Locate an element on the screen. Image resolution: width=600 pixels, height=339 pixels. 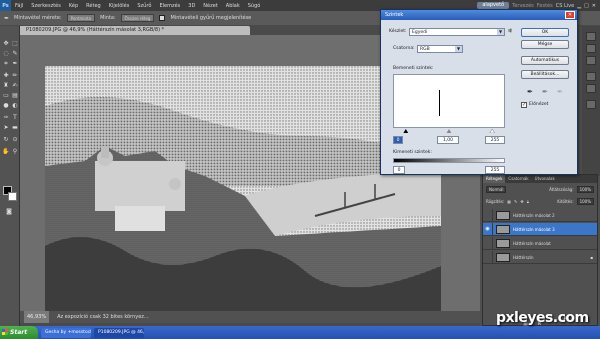
menu-edit: Szerkesztés is located at coordinates (46, 6).